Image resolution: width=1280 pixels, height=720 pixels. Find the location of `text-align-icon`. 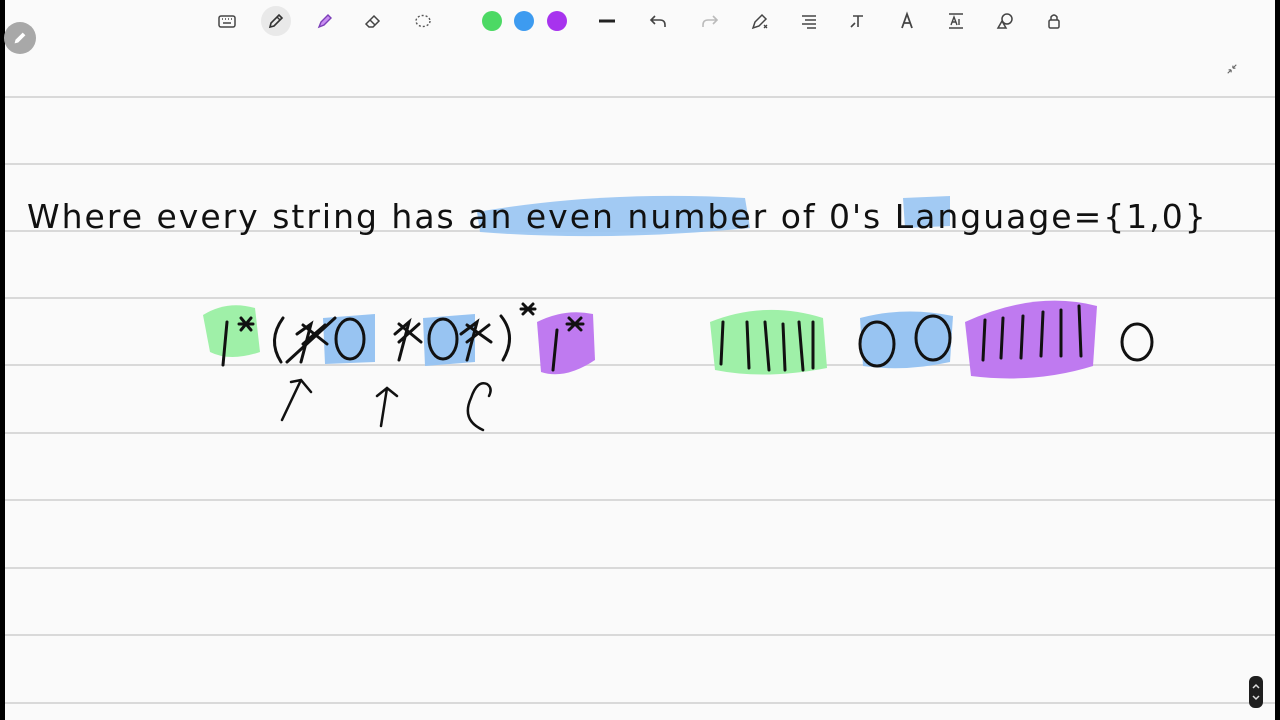

text-align-icon is located at coordinates (809, 21).